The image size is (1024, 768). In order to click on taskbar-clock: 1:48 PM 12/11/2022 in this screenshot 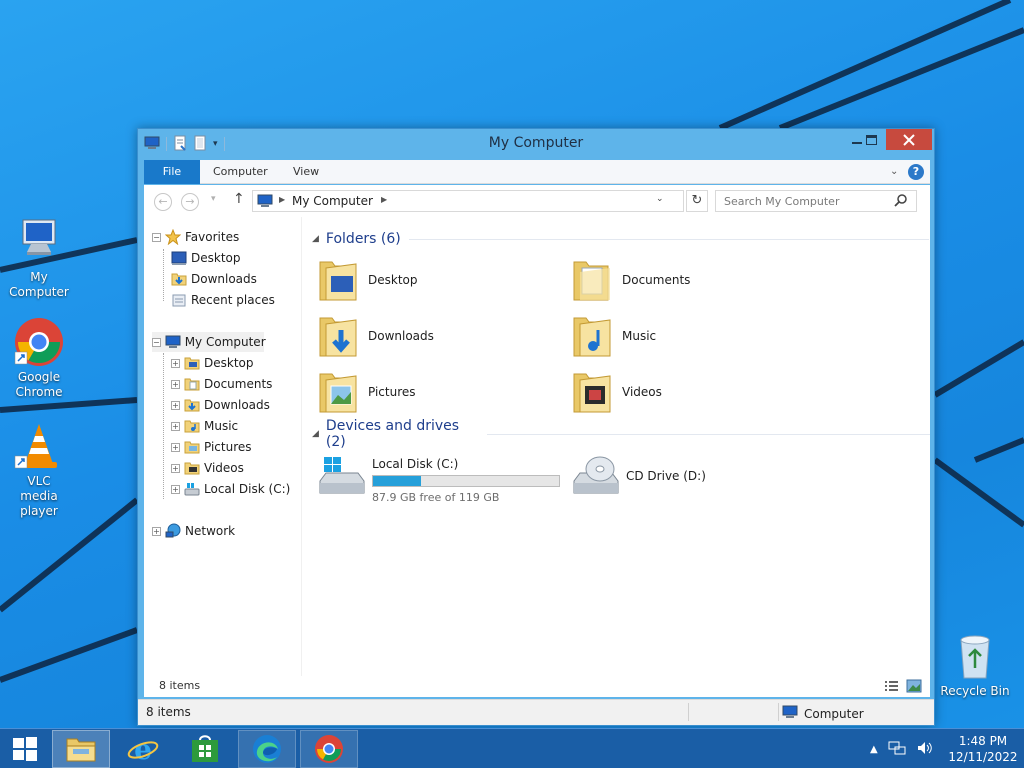, I will do `click(983, 749)`.